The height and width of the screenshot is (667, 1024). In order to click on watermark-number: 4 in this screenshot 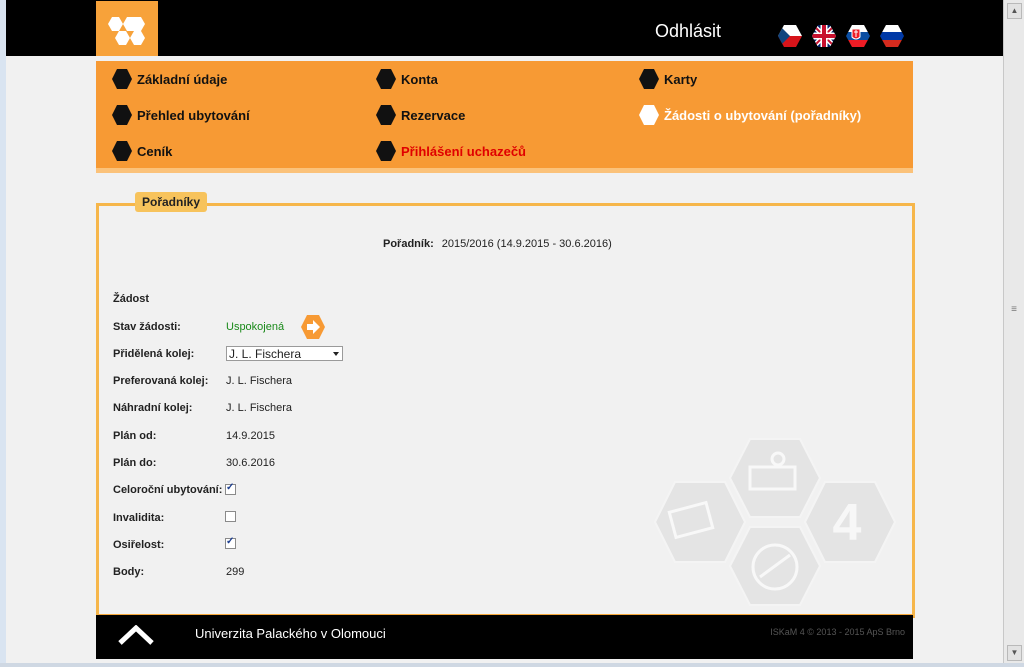, I will do `click(847, 523)`.